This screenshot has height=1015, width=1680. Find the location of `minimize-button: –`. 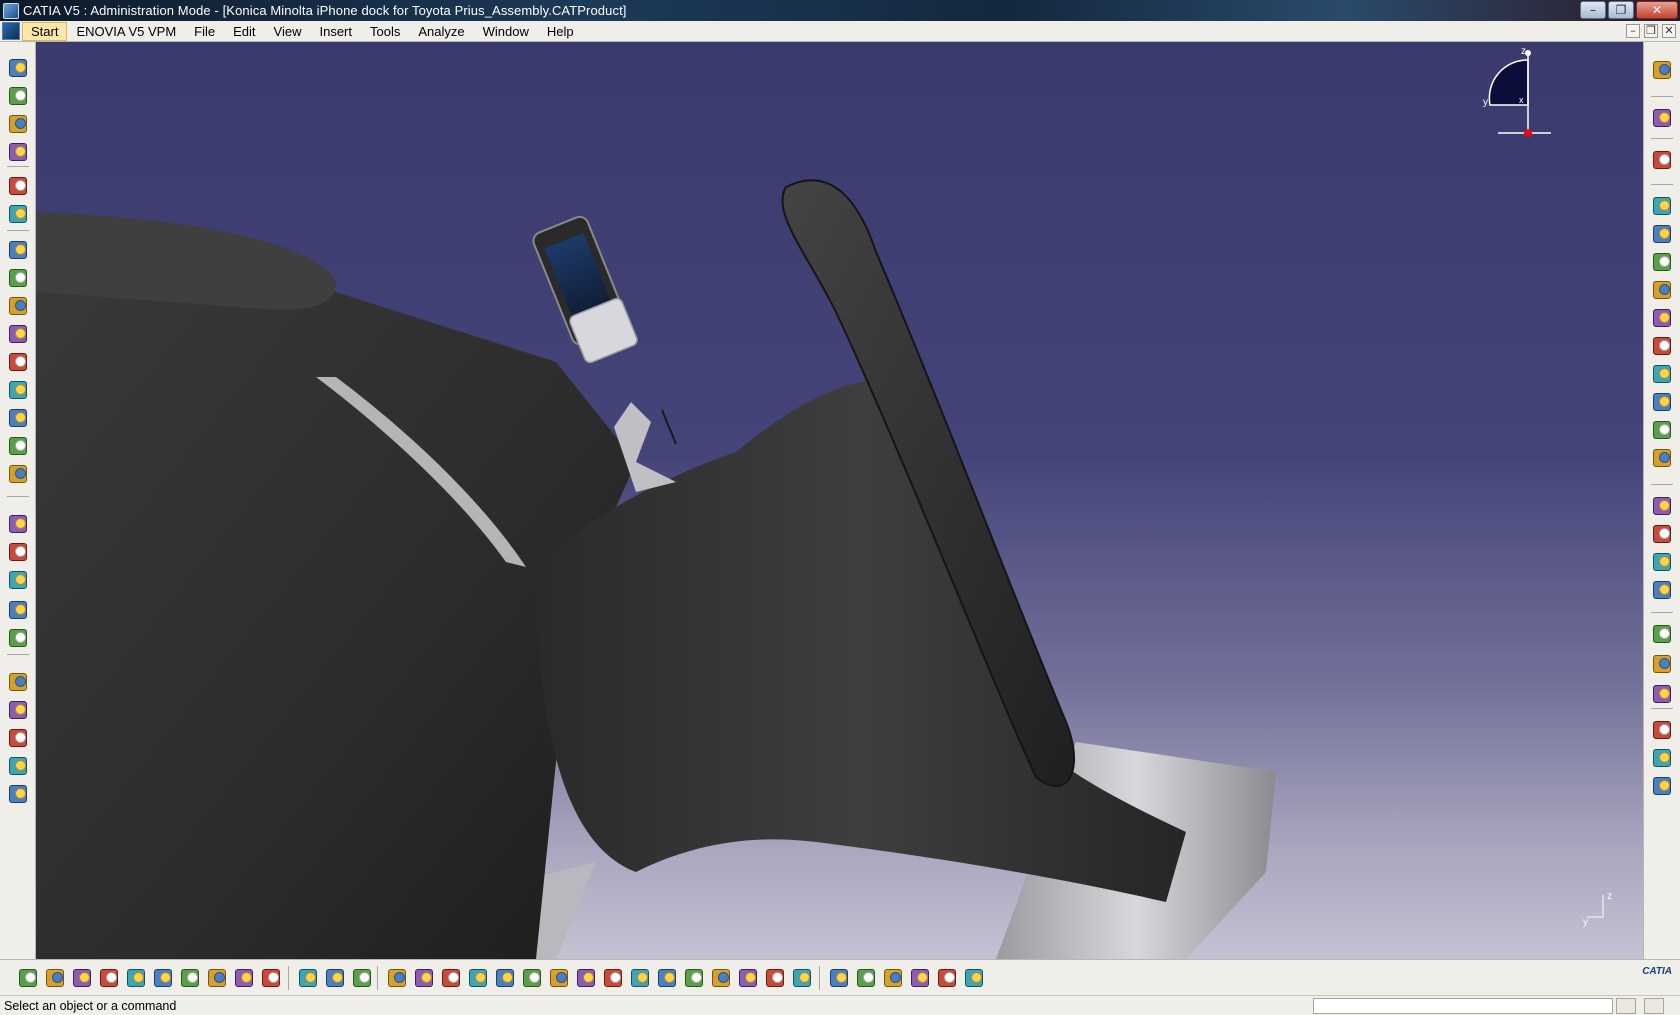

minimize-button: – is located at coordinates (1593, 10).